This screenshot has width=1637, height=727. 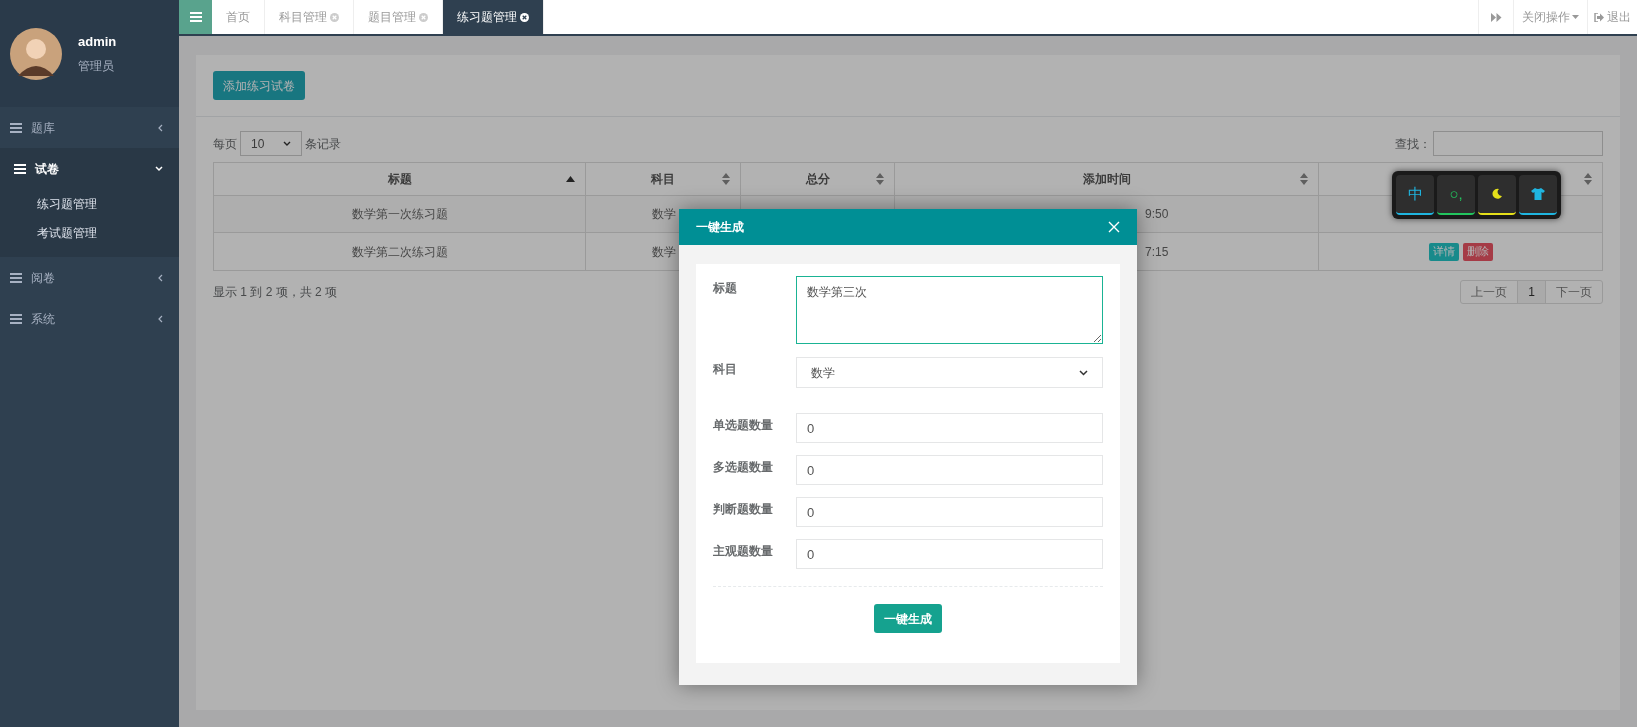 I want to click on user-role: 管理员, so click(x=96, y=67).